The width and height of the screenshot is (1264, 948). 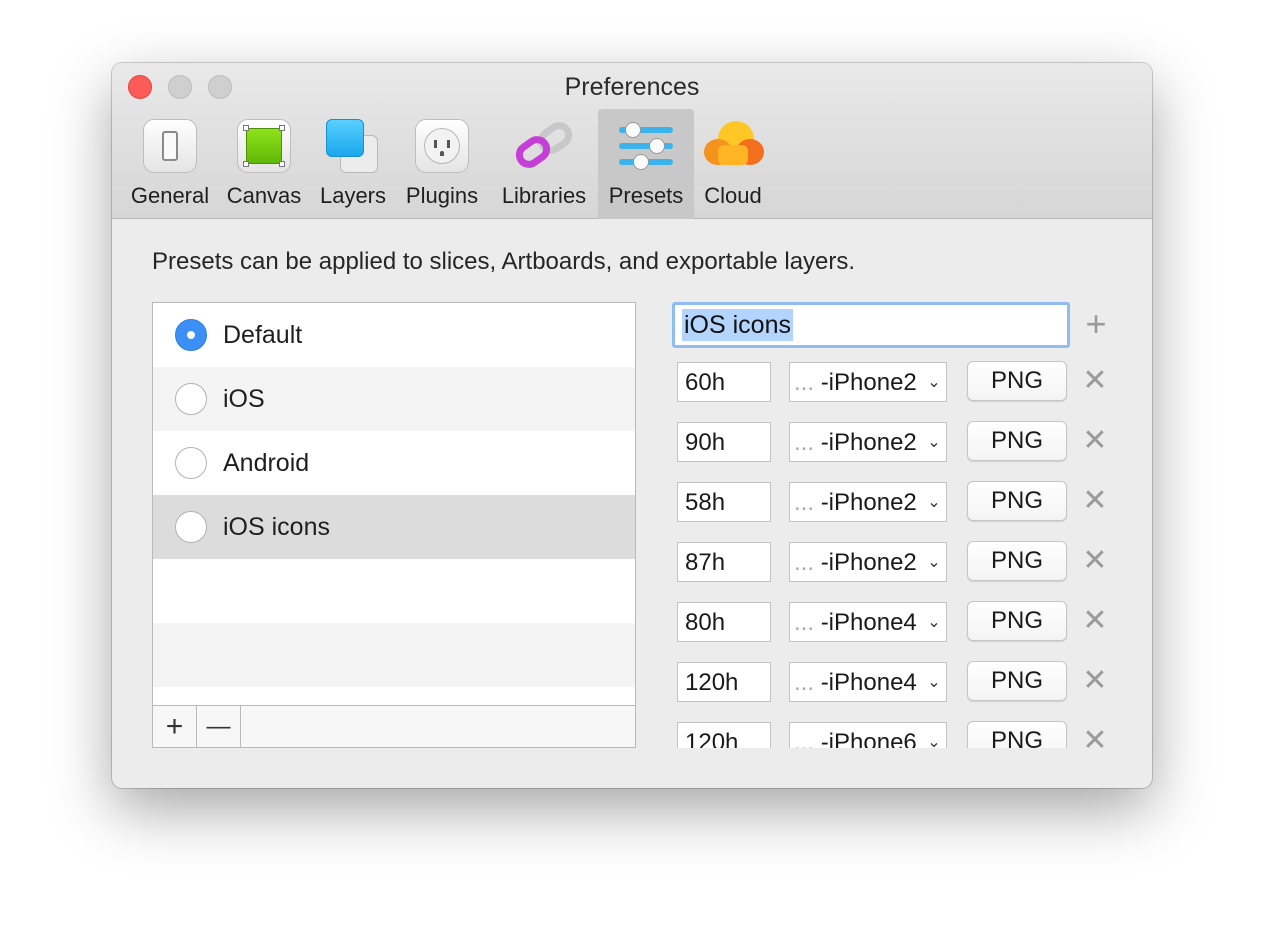 I want to click on size-row: 87h ... -iPhone2 ⌄ PNG ✕, so click(x=902, y=562).